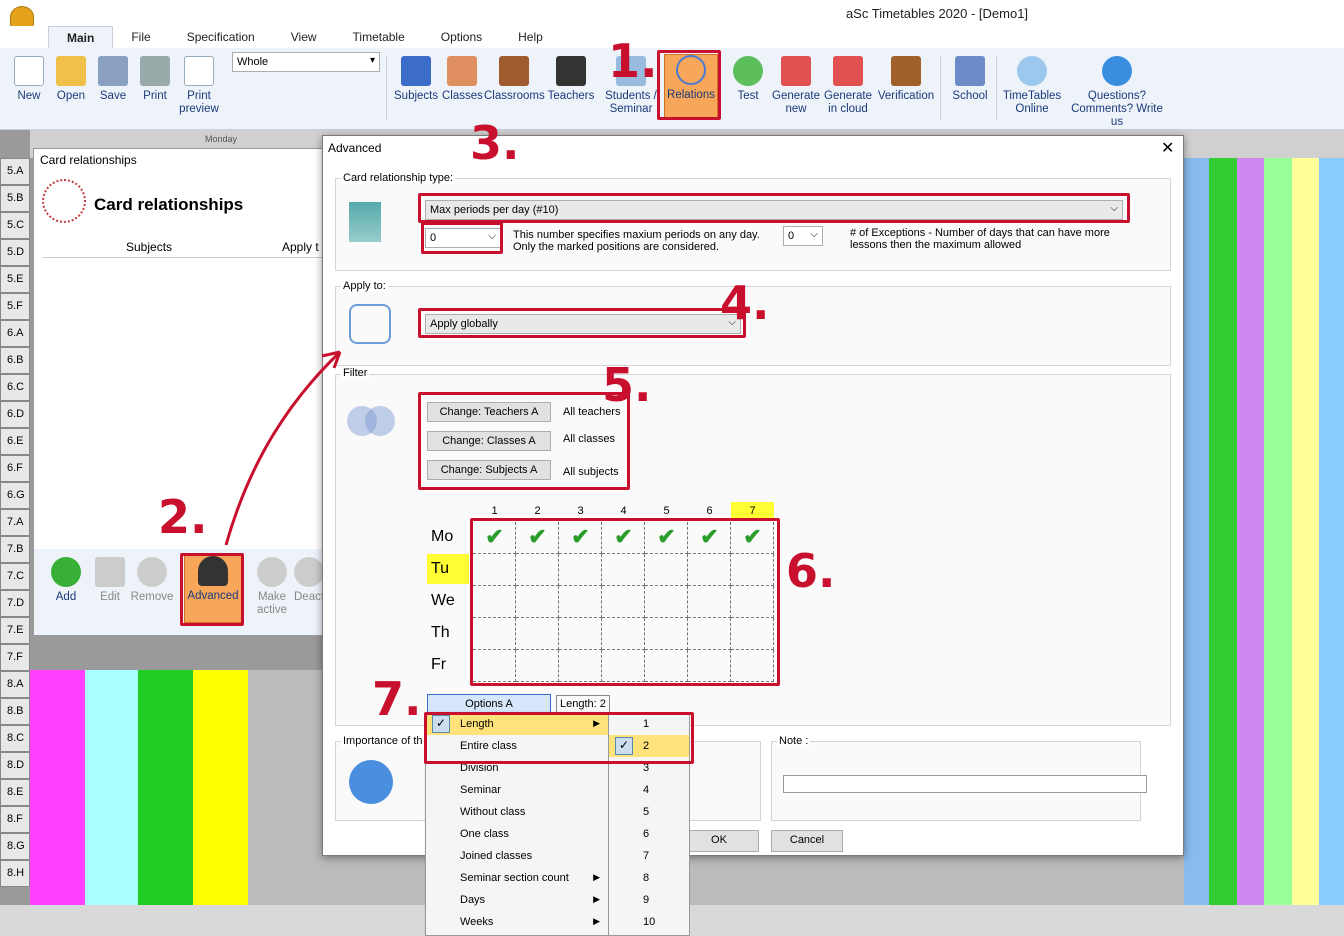 The image size is (1344, 936). Describe the element at coordinates (15, 711) in the screenshot. I see `class-row-label: 8.B` at that location.